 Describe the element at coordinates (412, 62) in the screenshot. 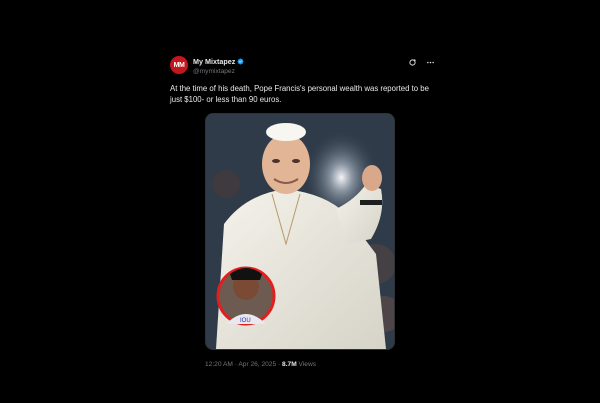

I see `grok-icon` at that location.